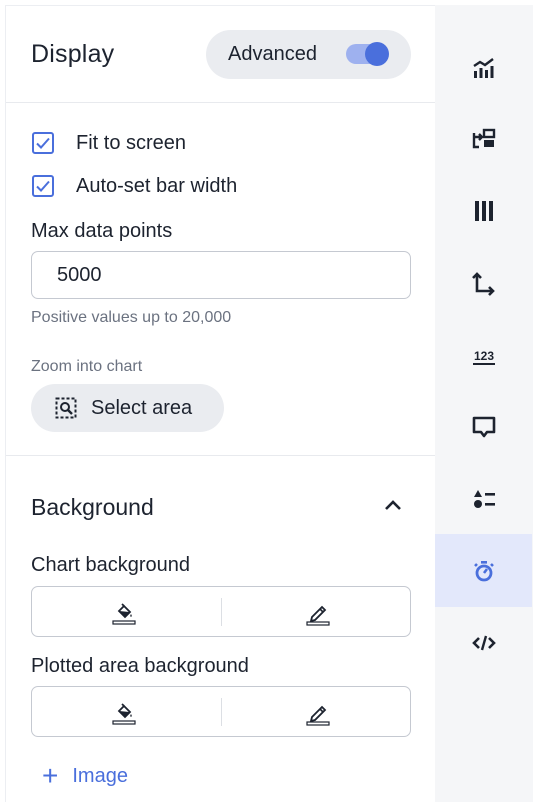 This screenshot has width=533, height=802. Describe the element at coordinates (377, 54) in the screenshot. I see `toggle-knob` at that location.